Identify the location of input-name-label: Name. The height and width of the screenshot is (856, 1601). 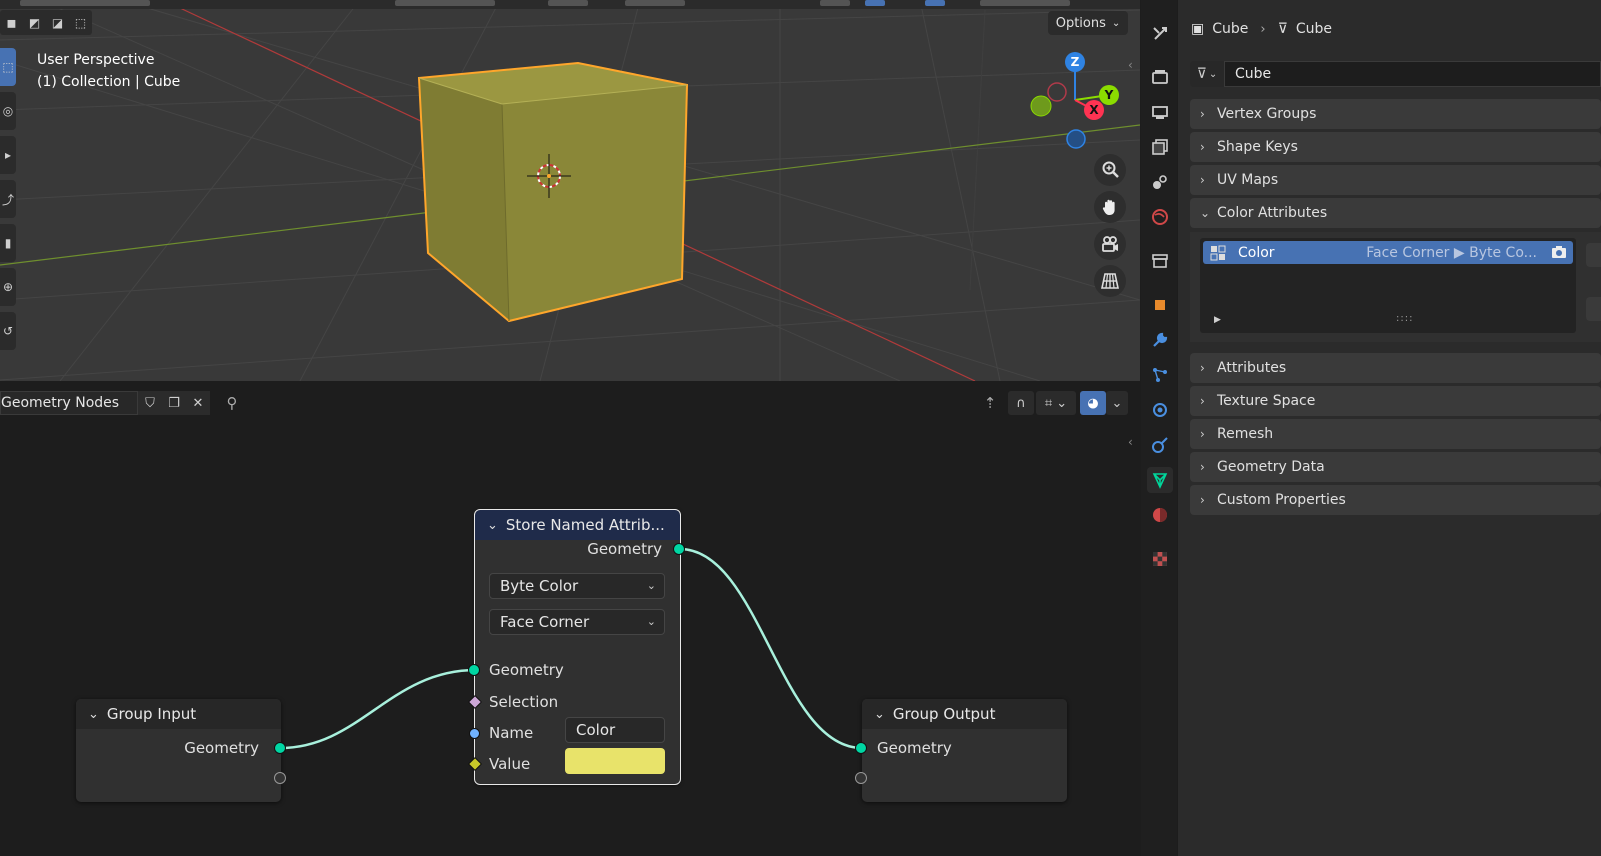
(511, 733).